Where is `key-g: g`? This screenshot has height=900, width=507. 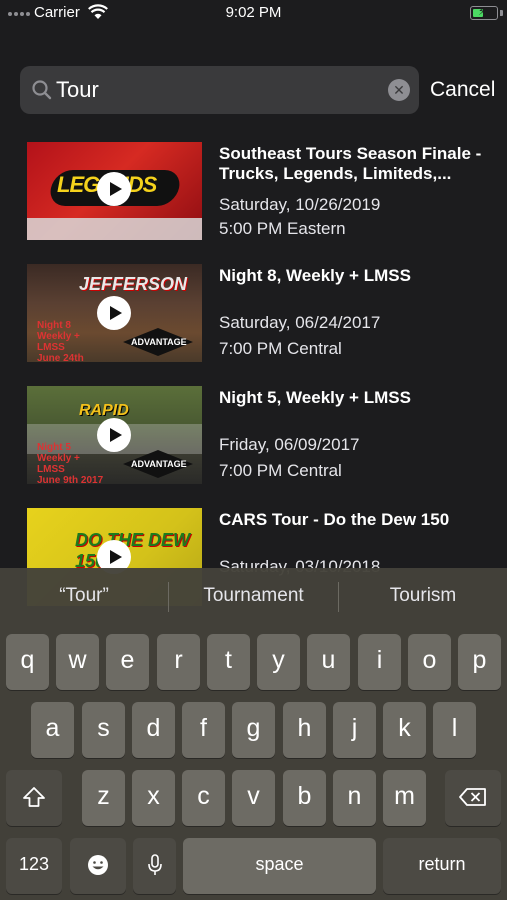
key-g: g is located at coordinates (253, 730).